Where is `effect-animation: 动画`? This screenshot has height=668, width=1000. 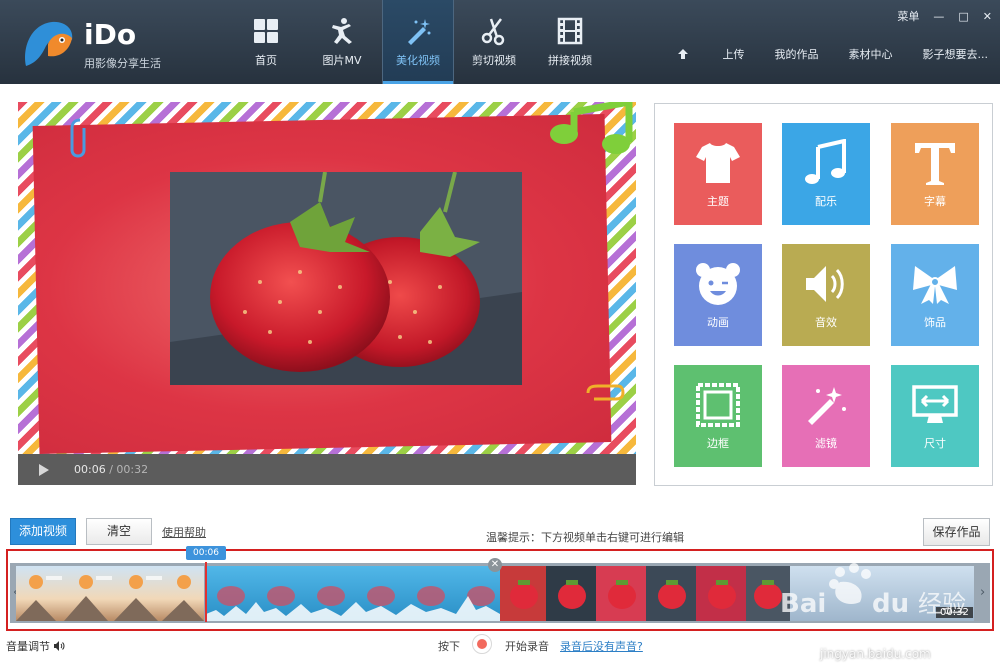 effect-animation: 动画 is located at coordinates (718, 295).